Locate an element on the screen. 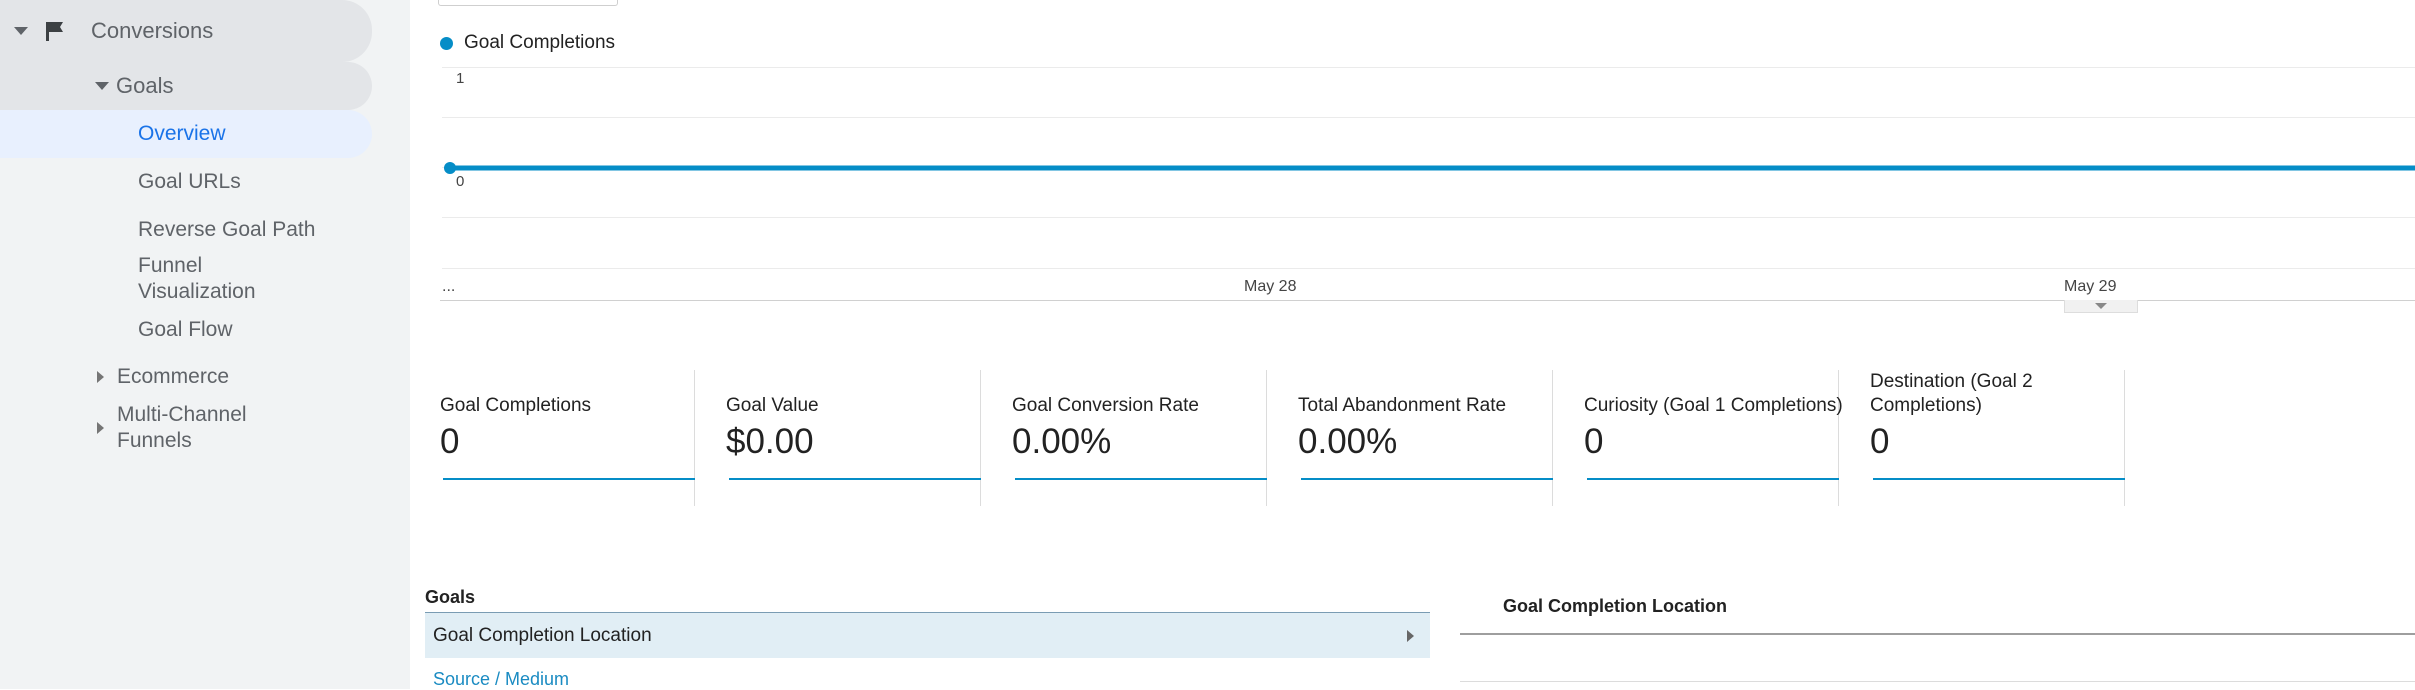  metric-tile: Curiosity (Goal 1 Completions) 0 is located at coordinates (1698, 438).